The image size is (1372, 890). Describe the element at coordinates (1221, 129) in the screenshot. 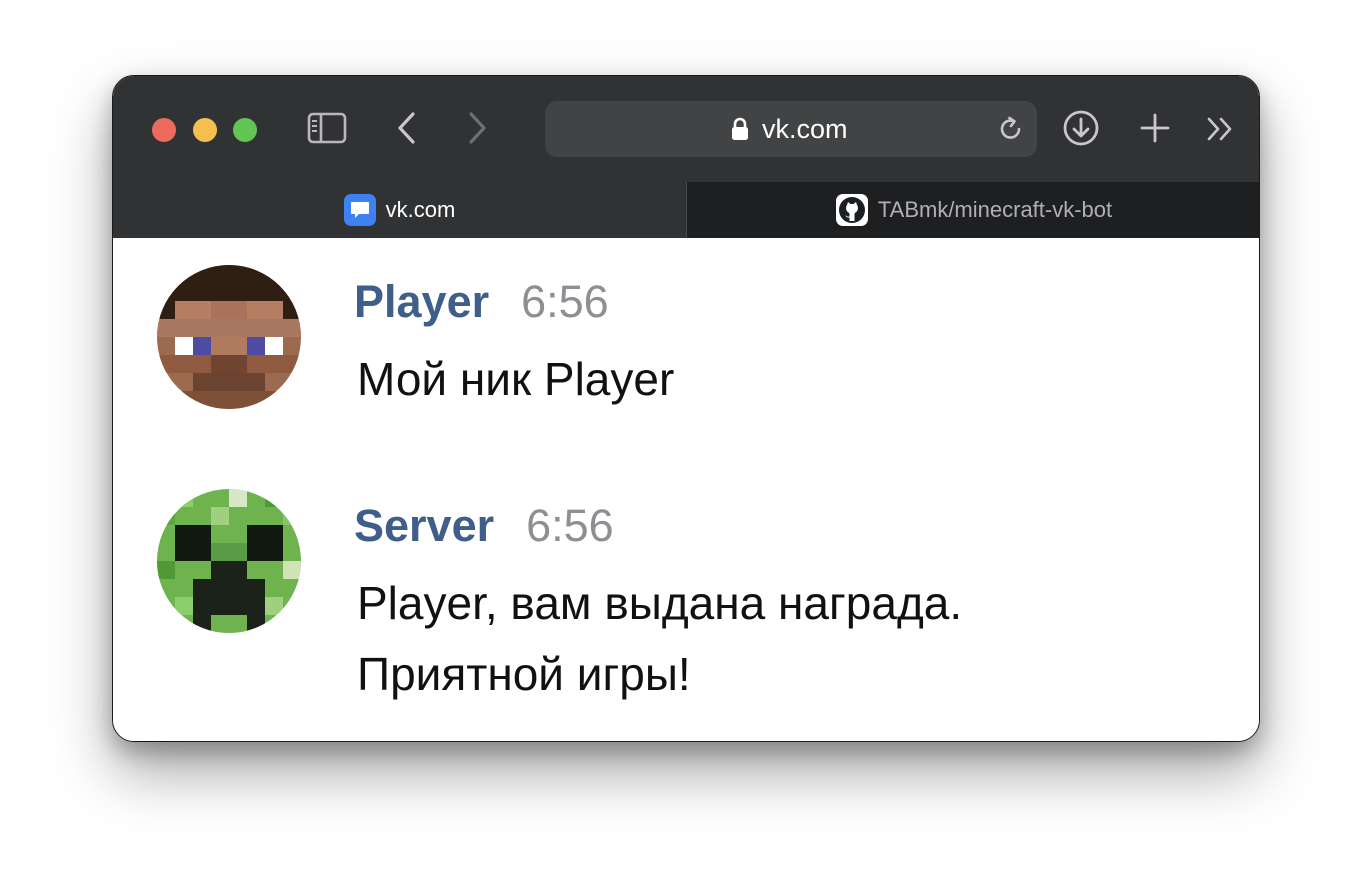

I see `more-tabs-chevrons-icon` at that location.